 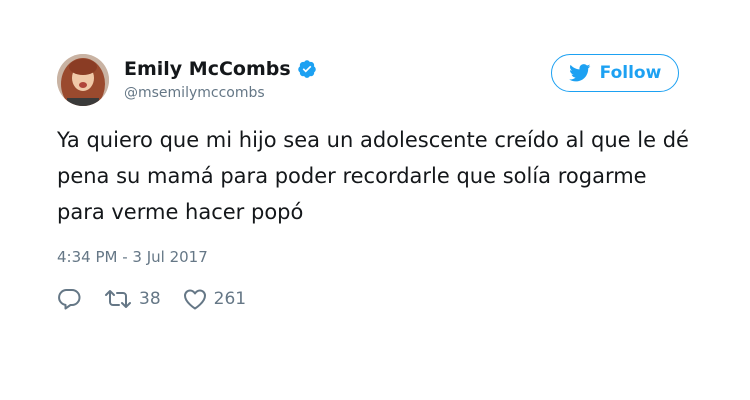 What do you see at coordinates (630, 73) in the screenshot?
I see `follow-button-label: Follow` at bounding box center [630, 73].